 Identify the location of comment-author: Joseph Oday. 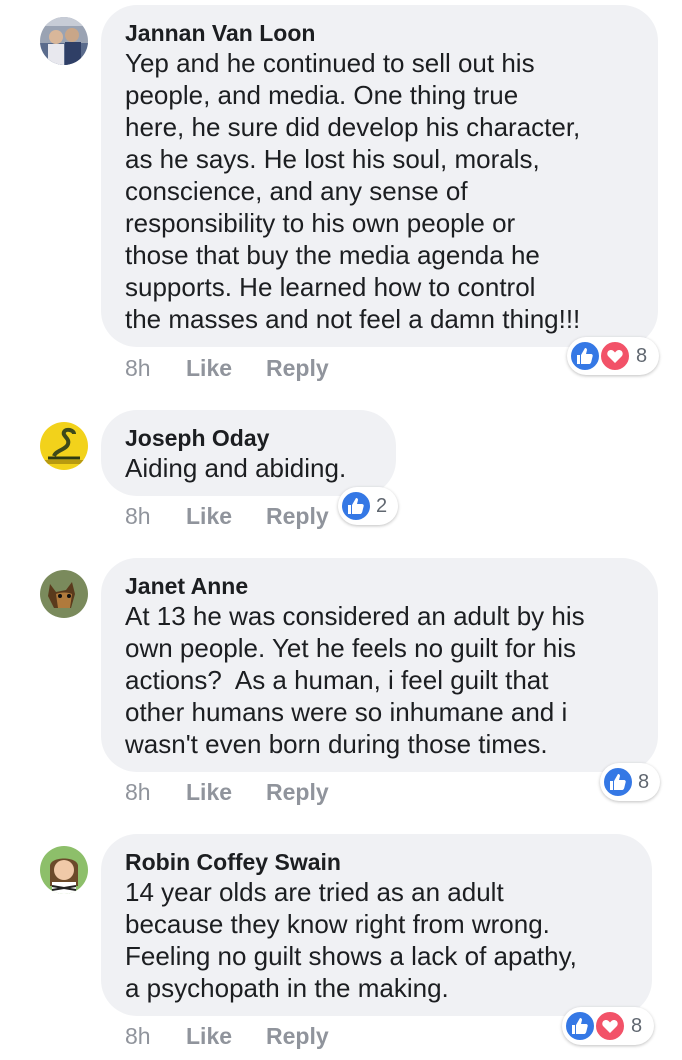
(248, 438).